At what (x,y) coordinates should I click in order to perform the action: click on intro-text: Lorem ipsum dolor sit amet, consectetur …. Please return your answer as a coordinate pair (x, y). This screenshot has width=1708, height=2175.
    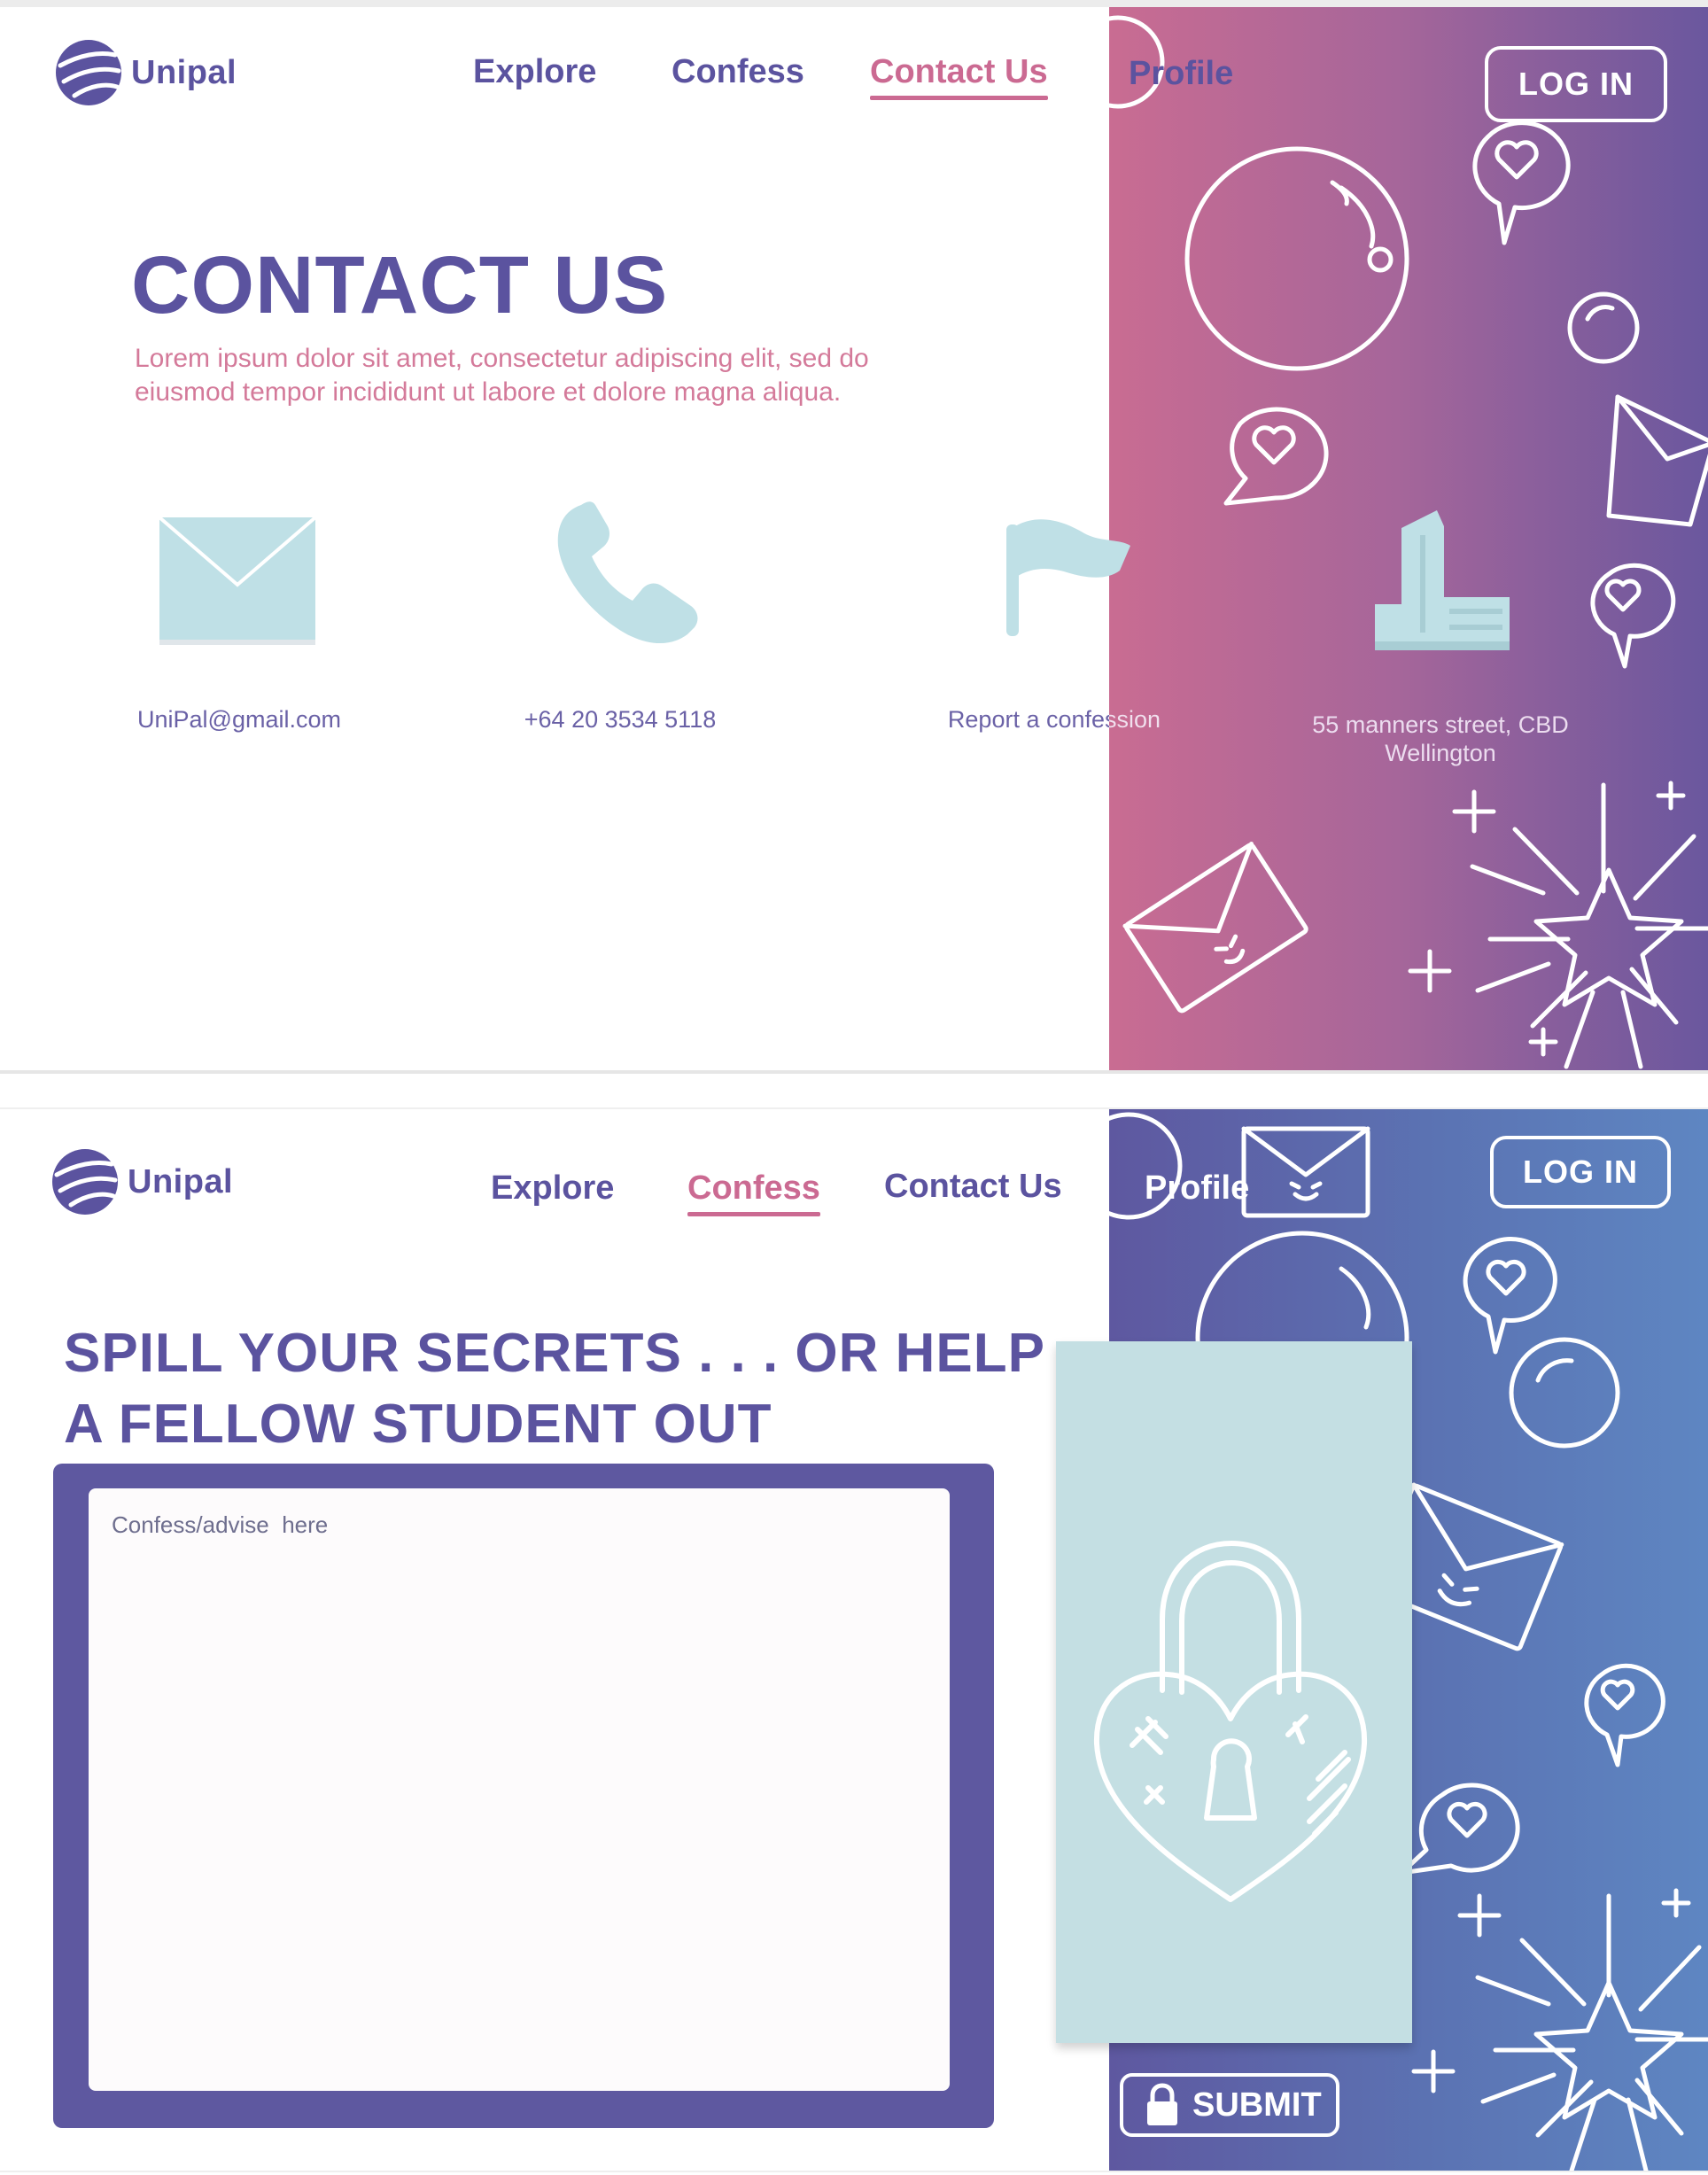
    Looking at the image, I should click on (578, 375).